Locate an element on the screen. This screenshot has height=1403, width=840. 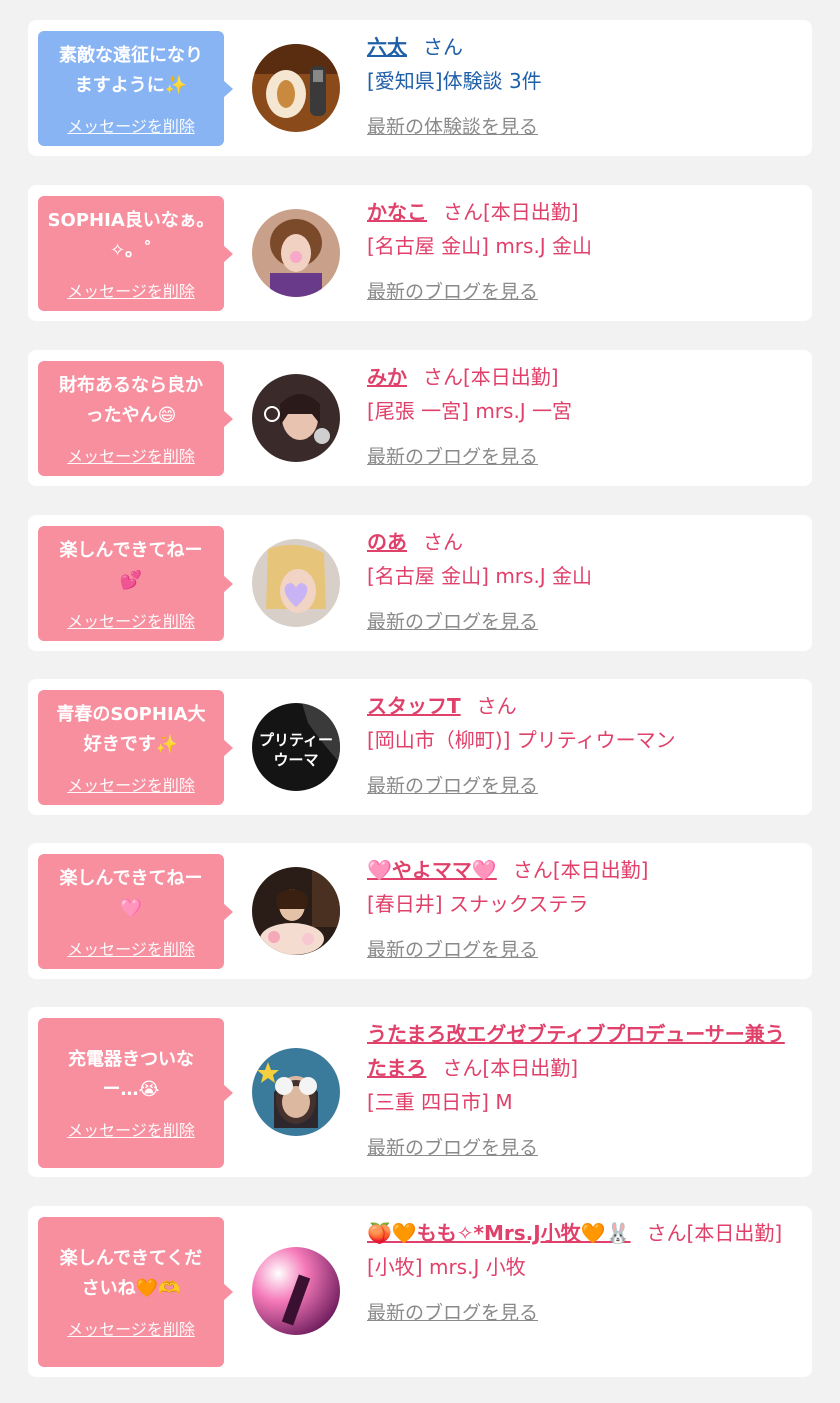
avatar: プリティーウーマ is located at coordinates (296, 747).